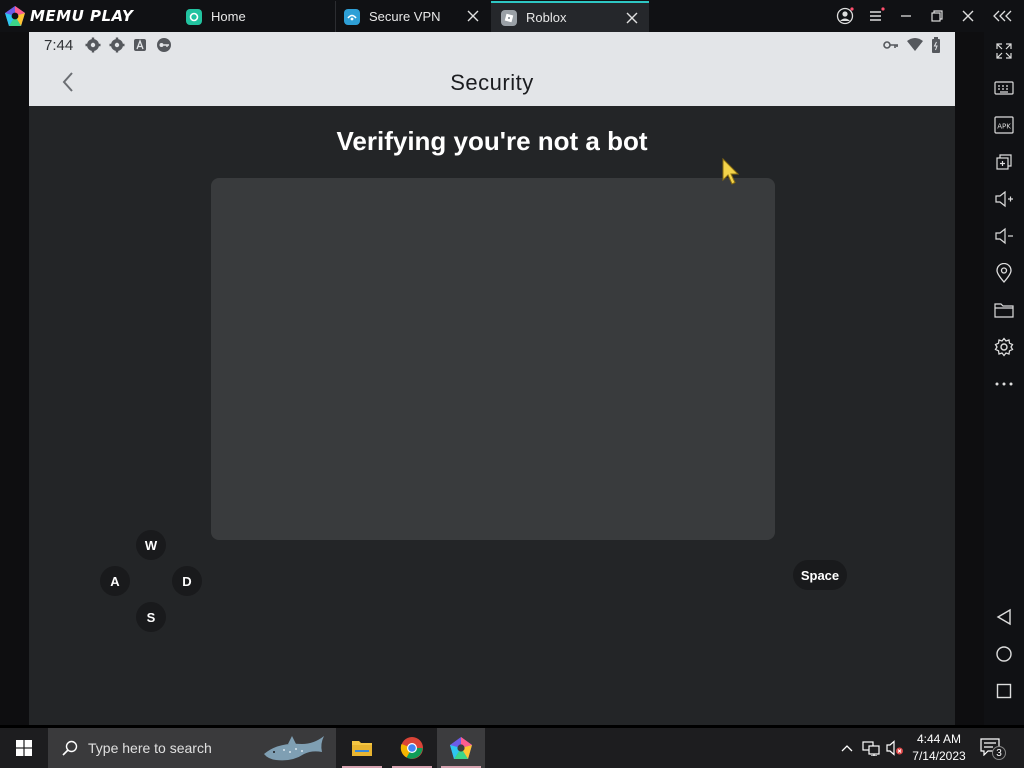  I want to click on multi-window-icon, so click(1004, 162).